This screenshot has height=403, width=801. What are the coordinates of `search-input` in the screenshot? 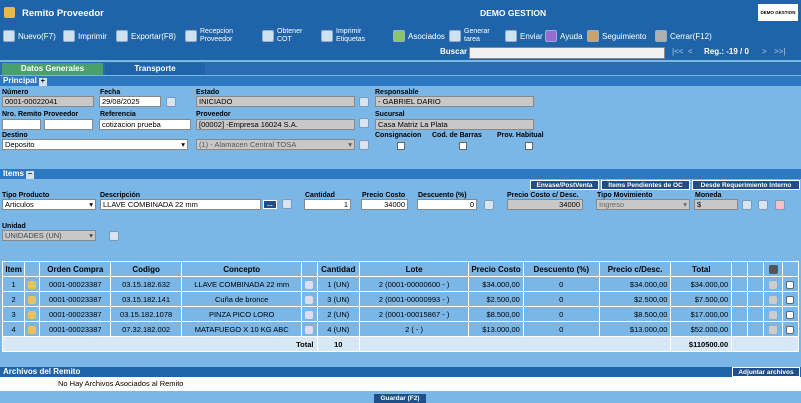 It's located at (567, 53).